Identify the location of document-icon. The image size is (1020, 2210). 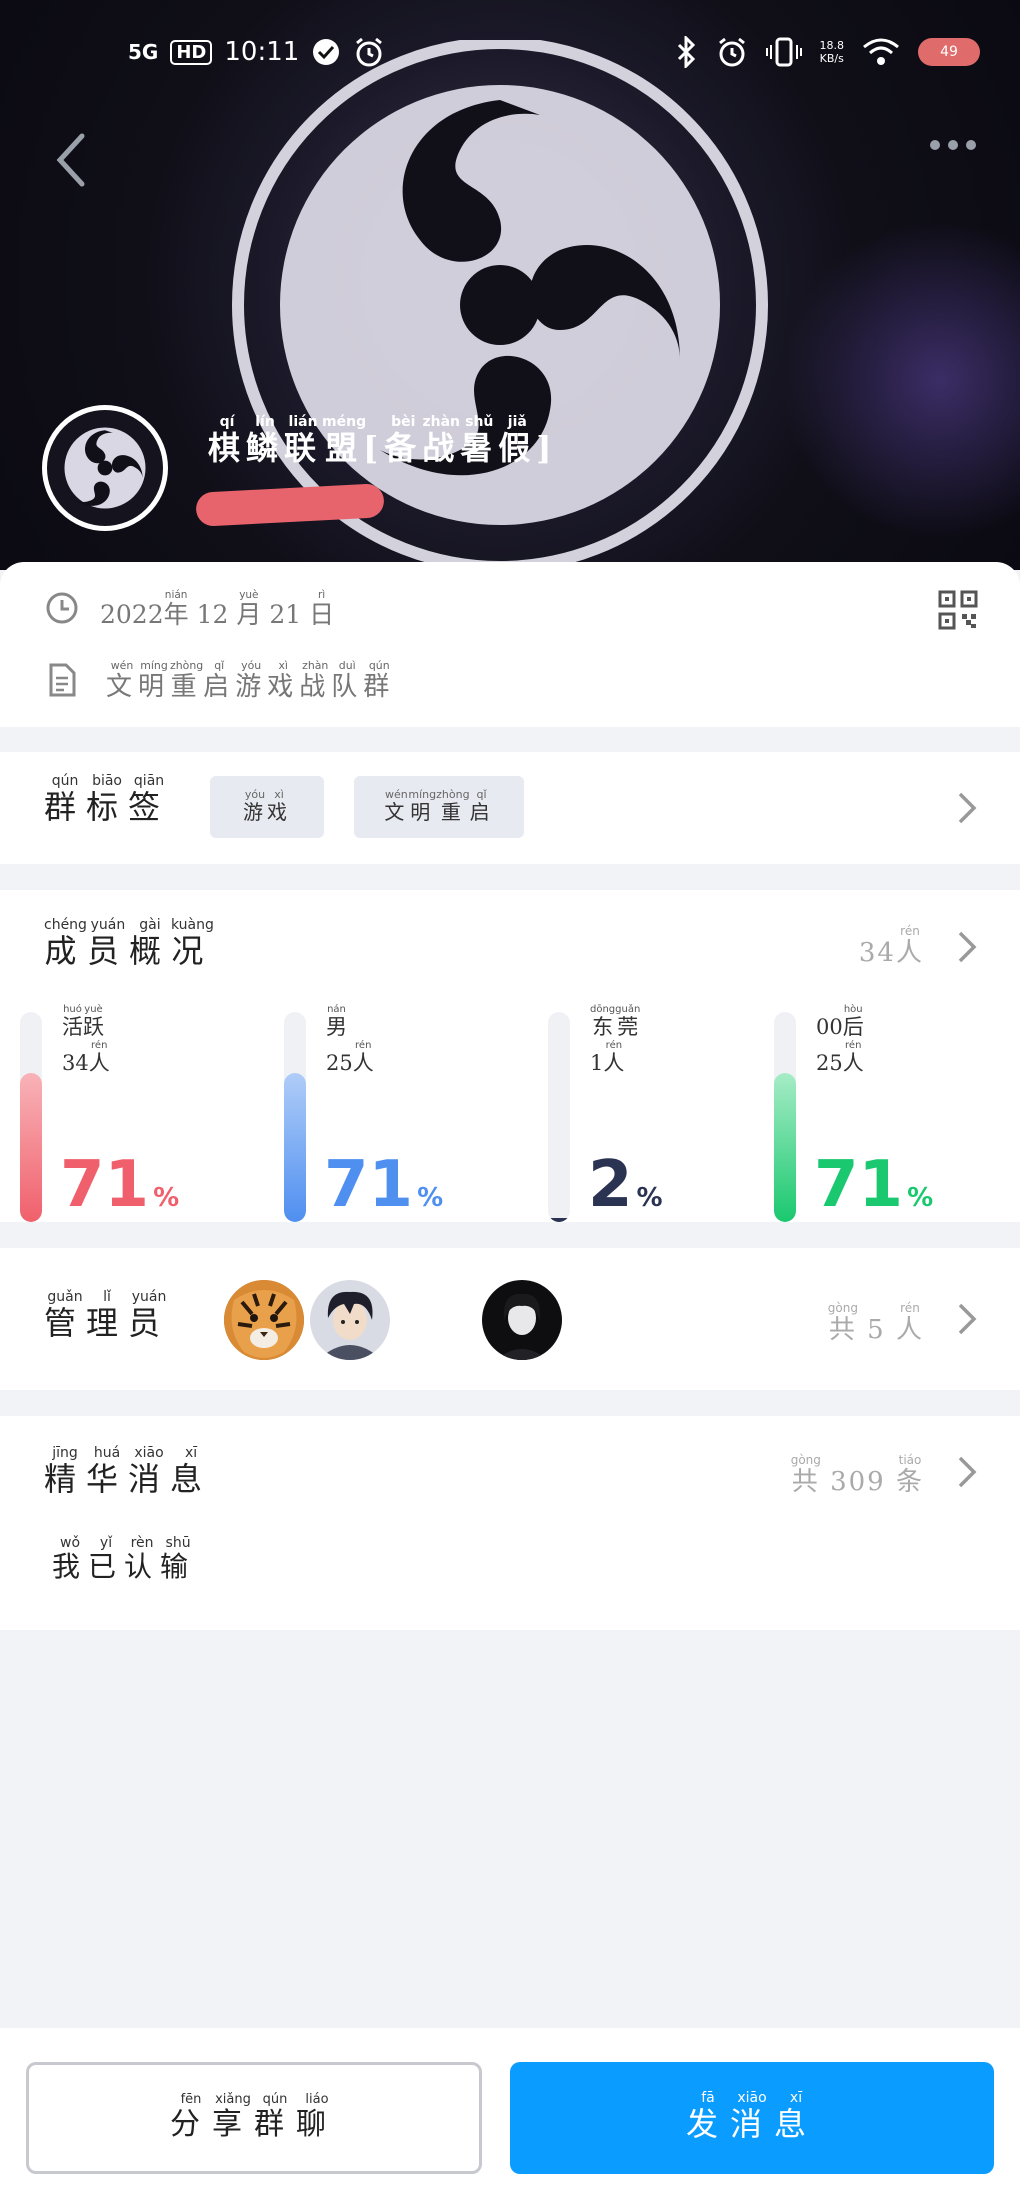
(62, 680).